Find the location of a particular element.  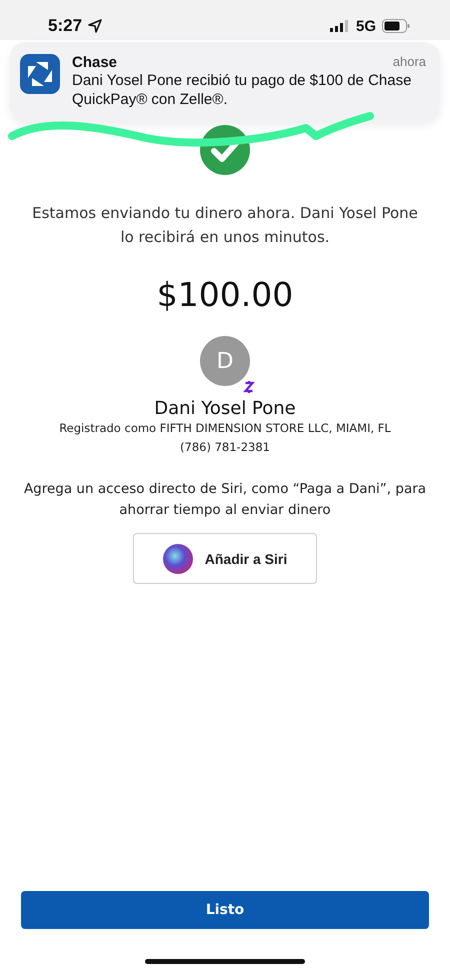

phone-number: (786) 781-2381 is located at coordinates (225, 447).